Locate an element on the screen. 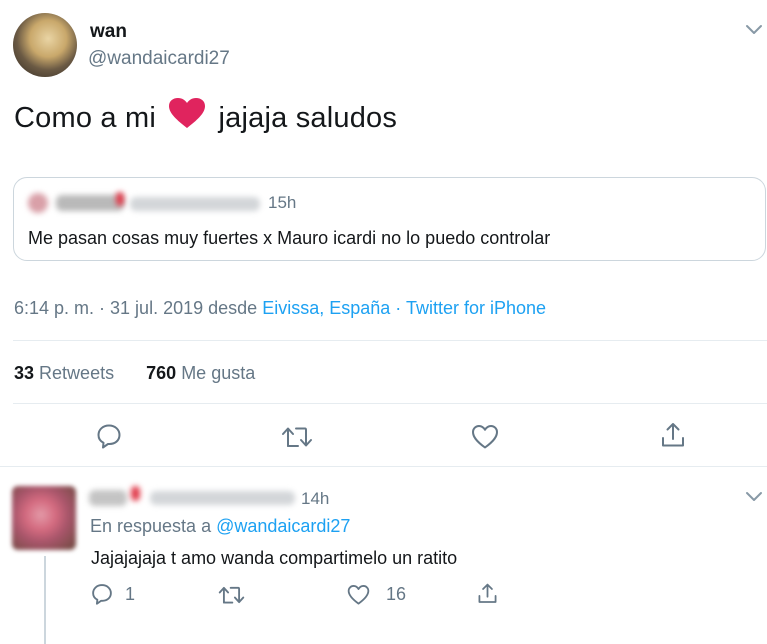 The width and height of the screenshot is (767, 644). tweet-stats: 33 Retweets 760 Me gusta is located at coordinates (134, 373).